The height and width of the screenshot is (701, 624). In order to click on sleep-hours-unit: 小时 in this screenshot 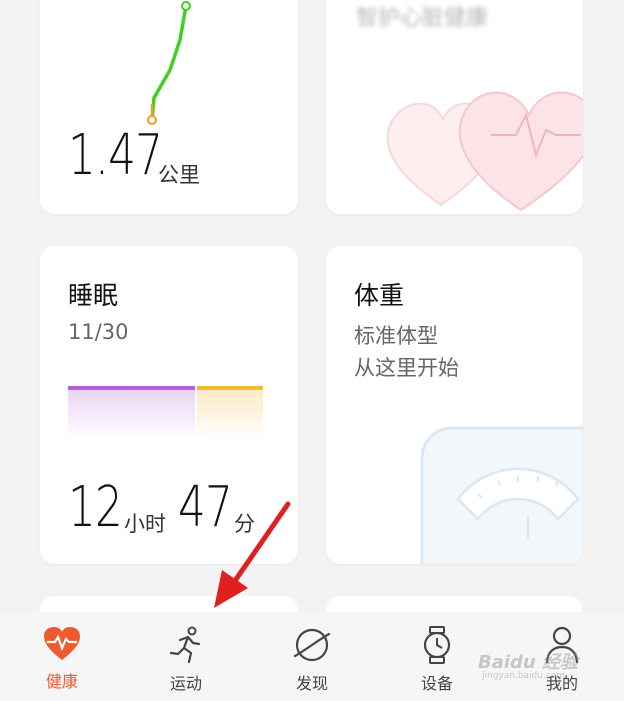, I will do `click(145, 524)`.